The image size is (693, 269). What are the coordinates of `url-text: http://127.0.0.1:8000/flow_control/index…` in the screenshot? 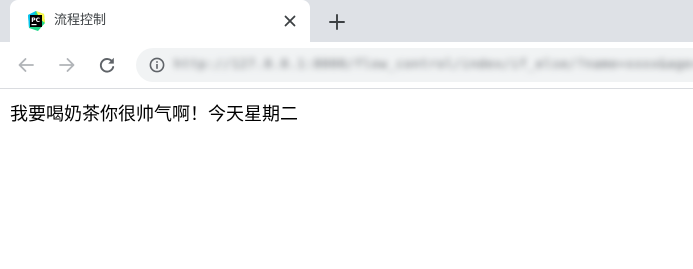 It's located at (433, 65).